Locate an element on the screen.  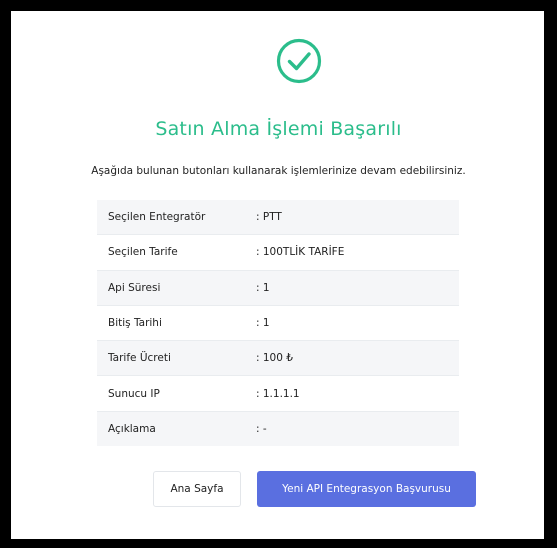
detail-value: : 100TLİK TARİFE is located at coordinates (357, 252).